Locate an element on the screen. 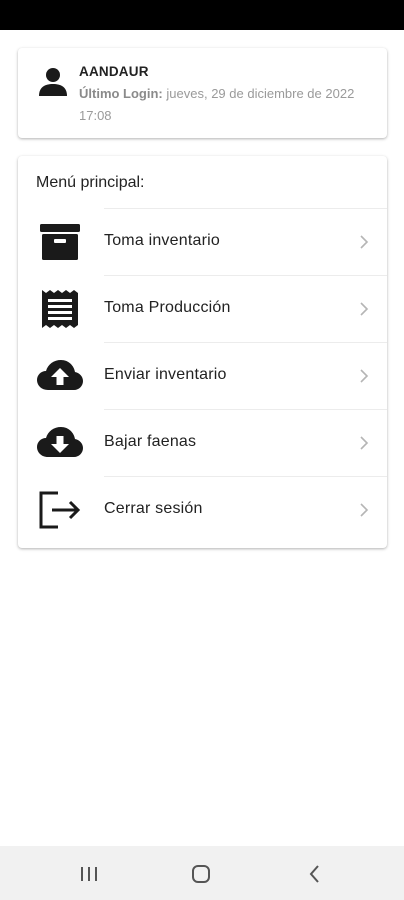  menu-item-toma-produccion: Toma Producción is located at coordinates (202, 308).